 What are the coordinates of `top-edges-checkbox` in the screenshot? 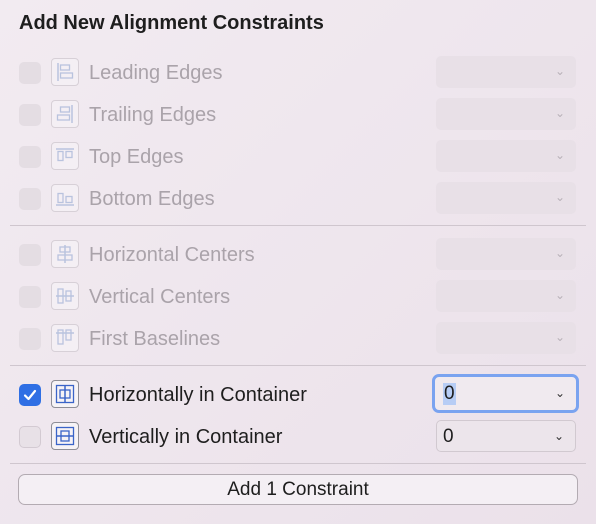 It's located at (30, 157).